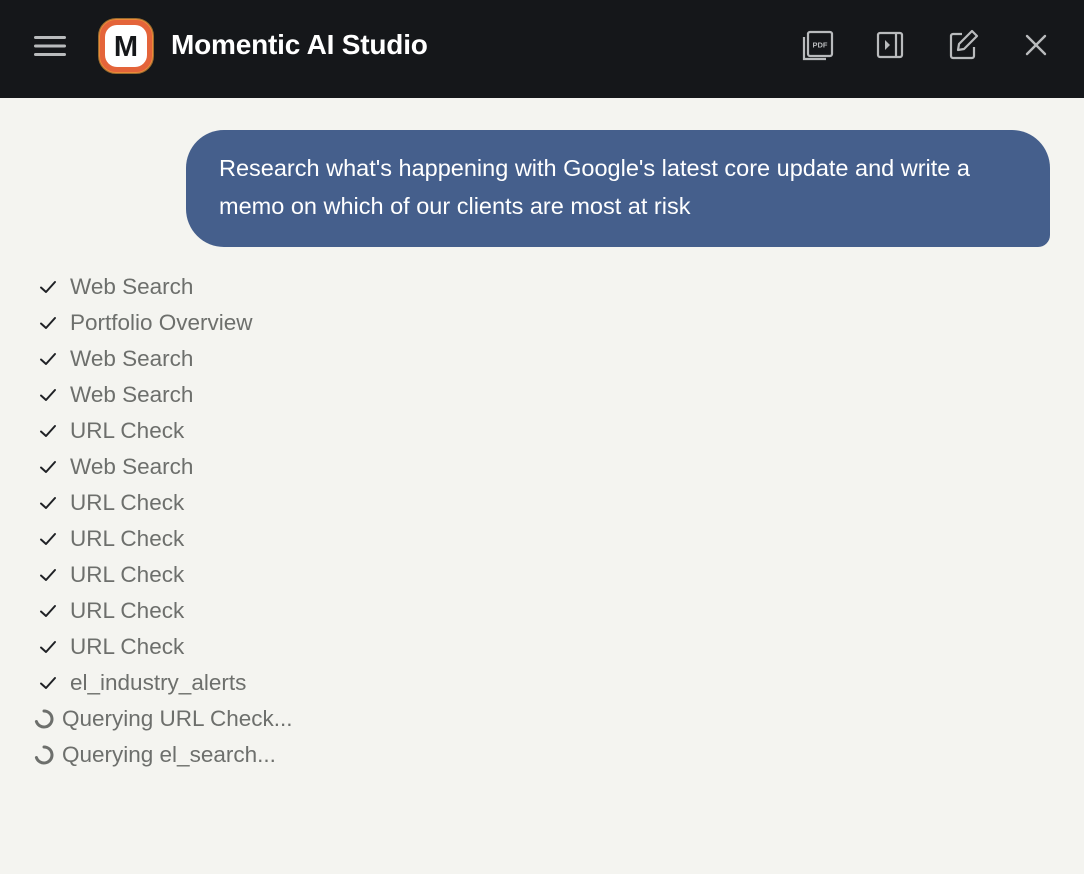 The image size is (1084, 874). I want to click on close-button, so click(1036, 45).